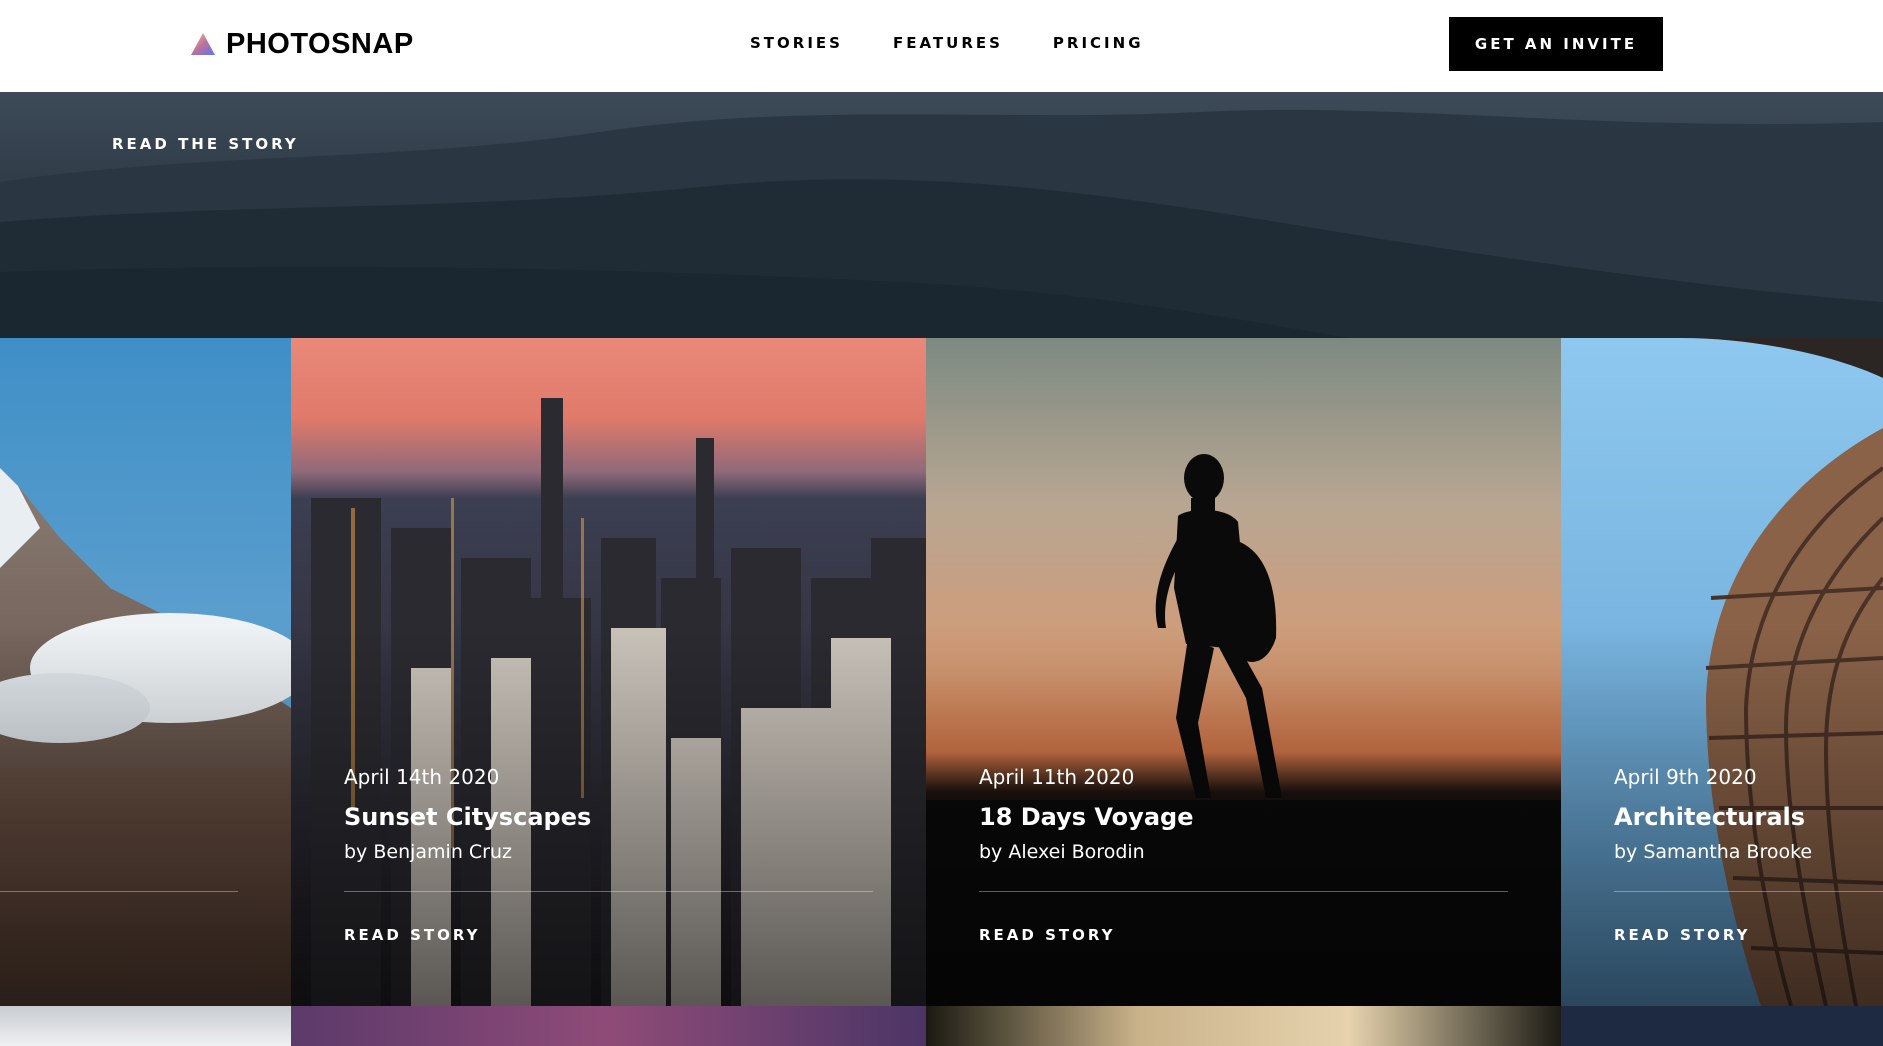 This screenshot has width=1883, height=1046. I want to click on story-date: April 9th 2020, so click(1685, 777).